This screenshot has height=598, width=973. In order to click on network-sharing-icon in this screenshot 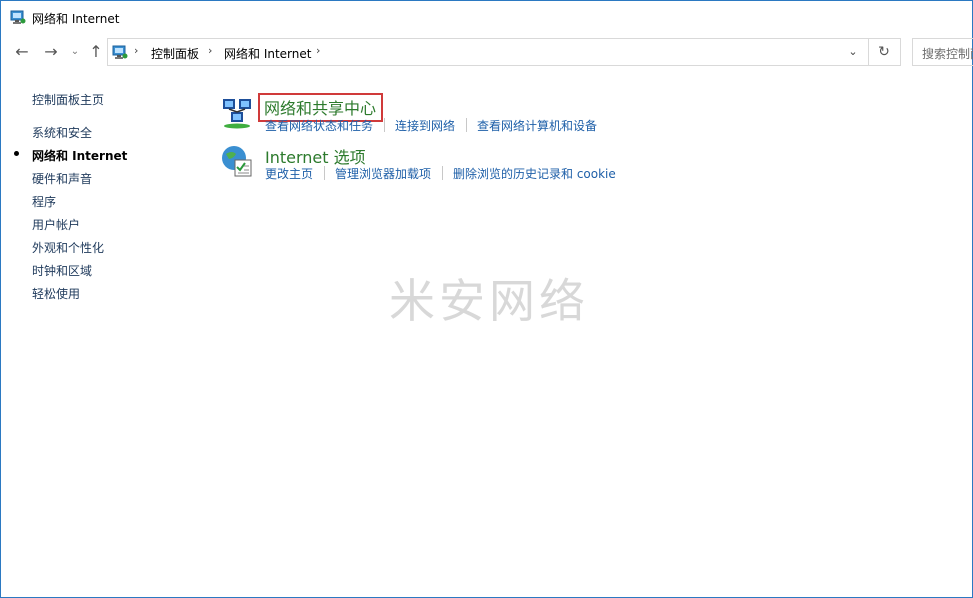, I will do `click(237, 113)`.